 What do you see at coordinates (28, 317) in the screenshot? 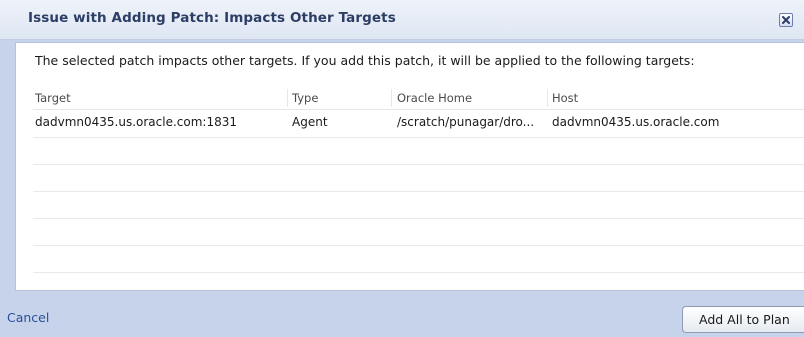
I see `cancel-link: Cancel` at bounding box center [28, 317].